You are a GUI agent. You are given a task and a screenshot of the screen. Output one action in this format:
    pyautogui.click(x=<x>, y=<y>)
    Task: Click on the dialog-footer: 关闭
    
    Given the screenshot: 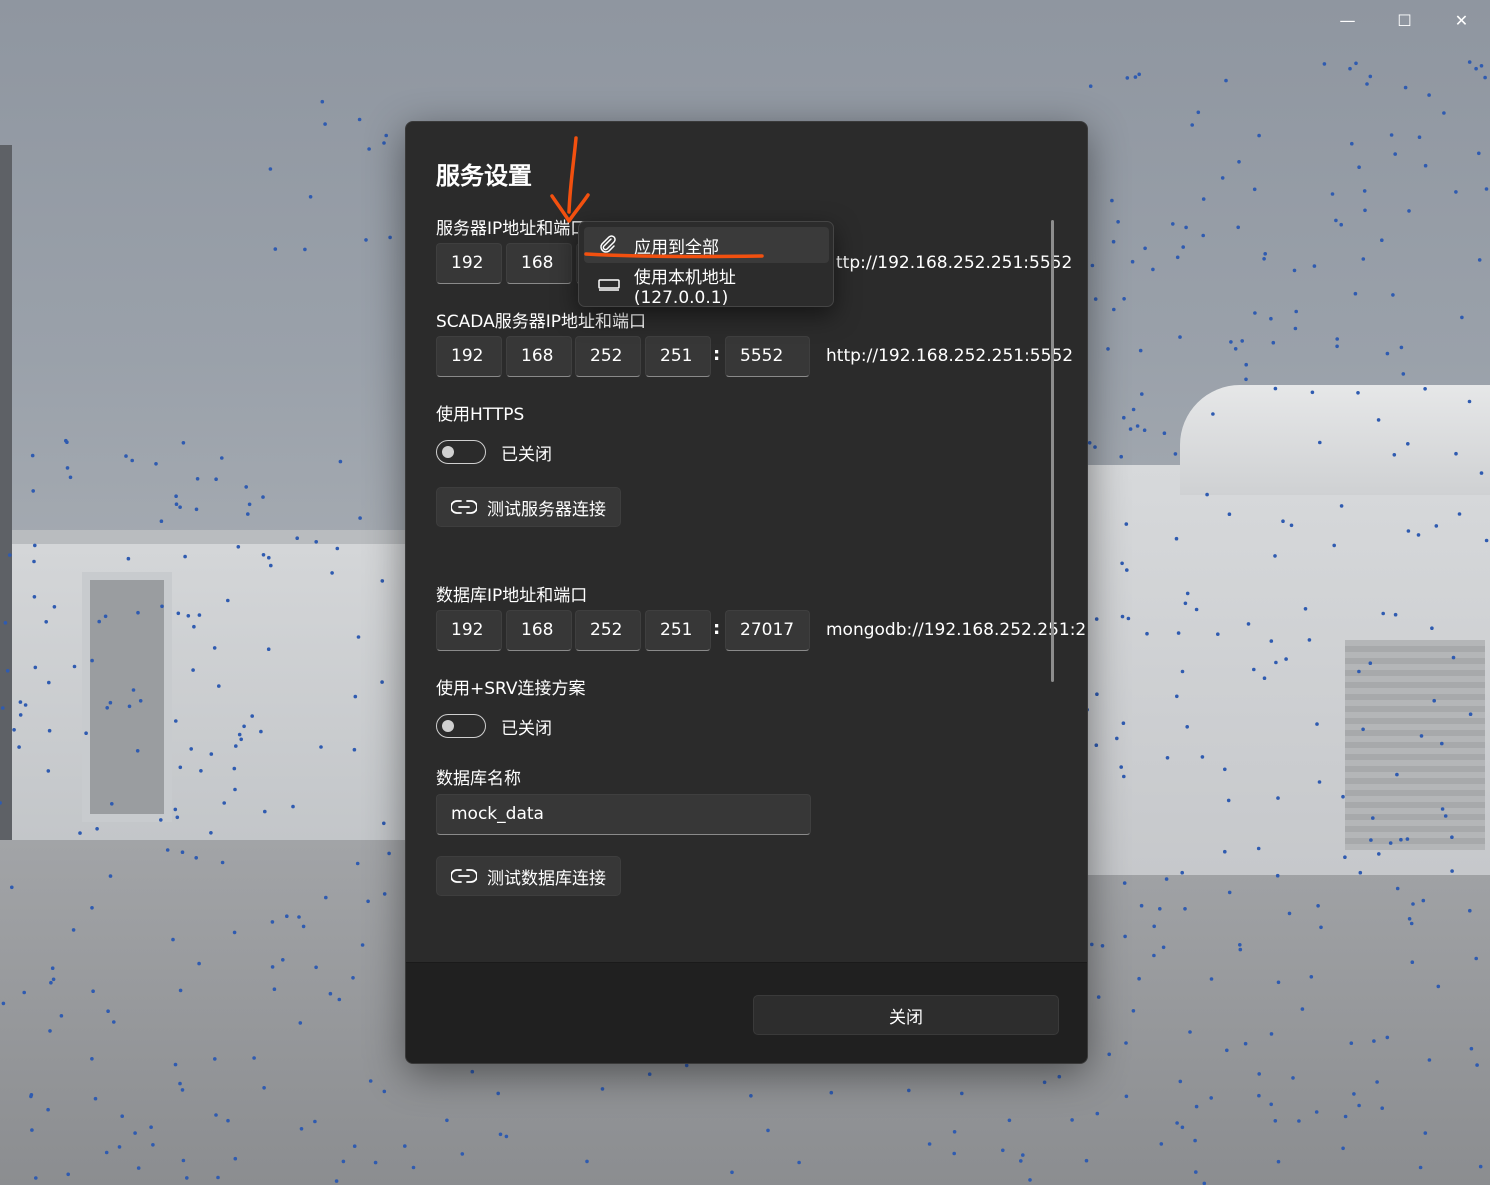 What is the action you would take?
    pyautogui.click(x=746, y=1012)
    